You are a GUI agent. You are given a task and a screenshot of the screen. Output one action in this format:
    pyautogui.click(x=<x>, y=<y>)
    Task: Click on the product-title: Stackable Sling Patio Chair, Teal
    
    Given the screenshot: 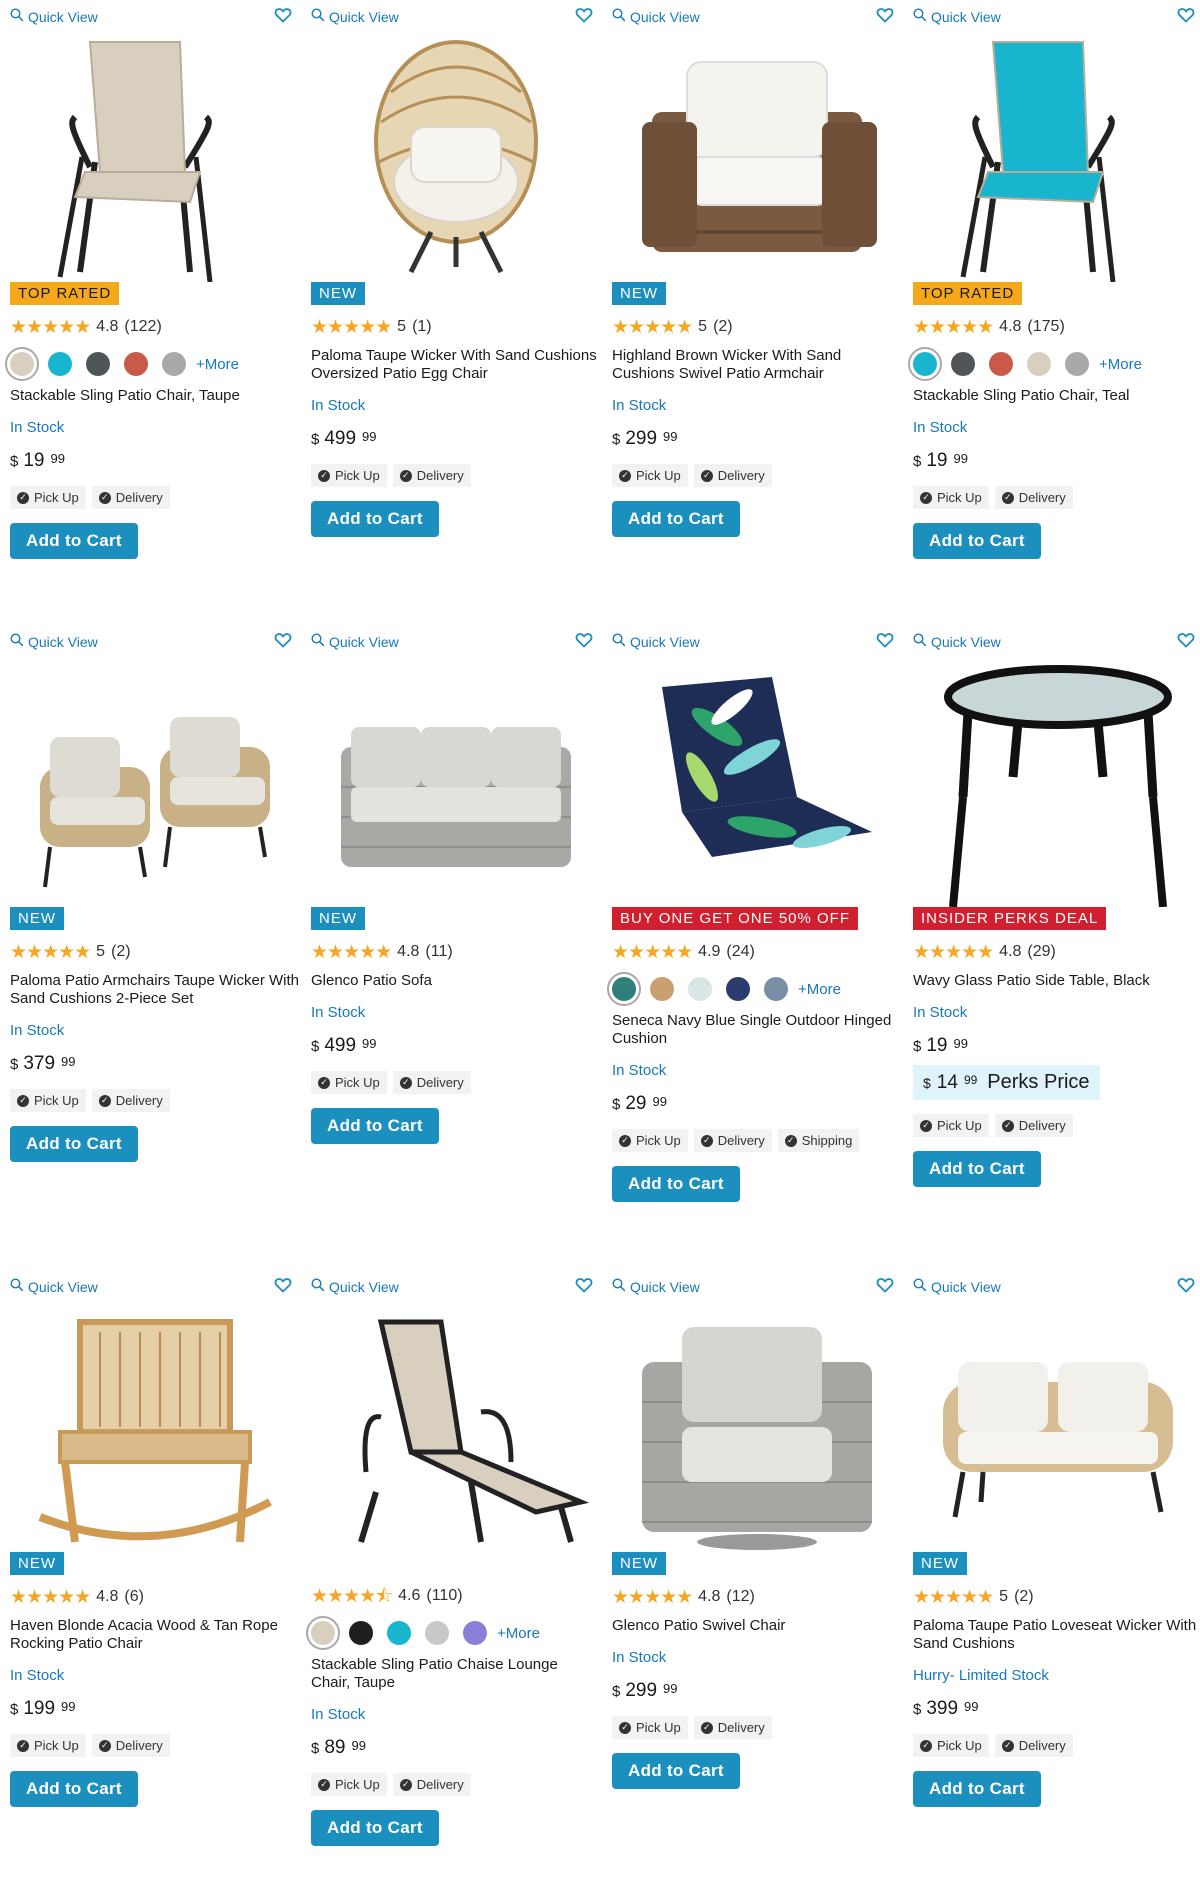 What is the action you would take?
    pyautogui.click(x=1056, y=396)
    